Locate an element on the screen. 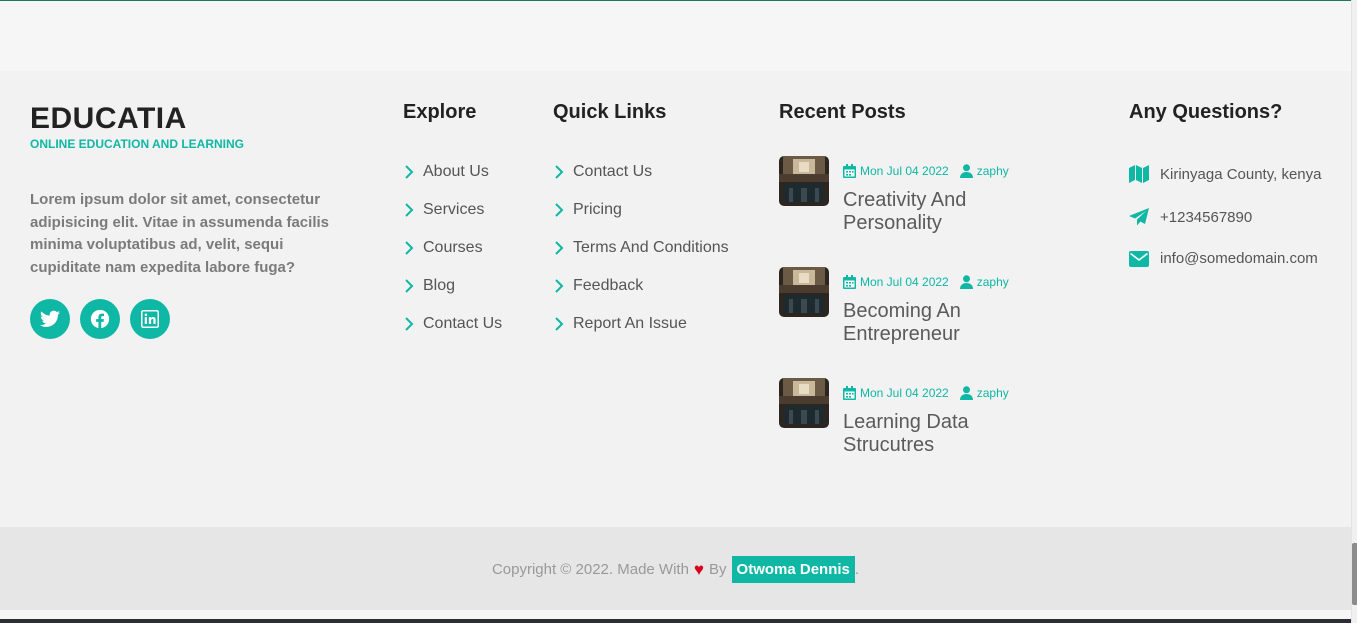 This screenshot has height=623, width=1357. explore-link-contact: Contact Us is located at coordinates (452, 324).